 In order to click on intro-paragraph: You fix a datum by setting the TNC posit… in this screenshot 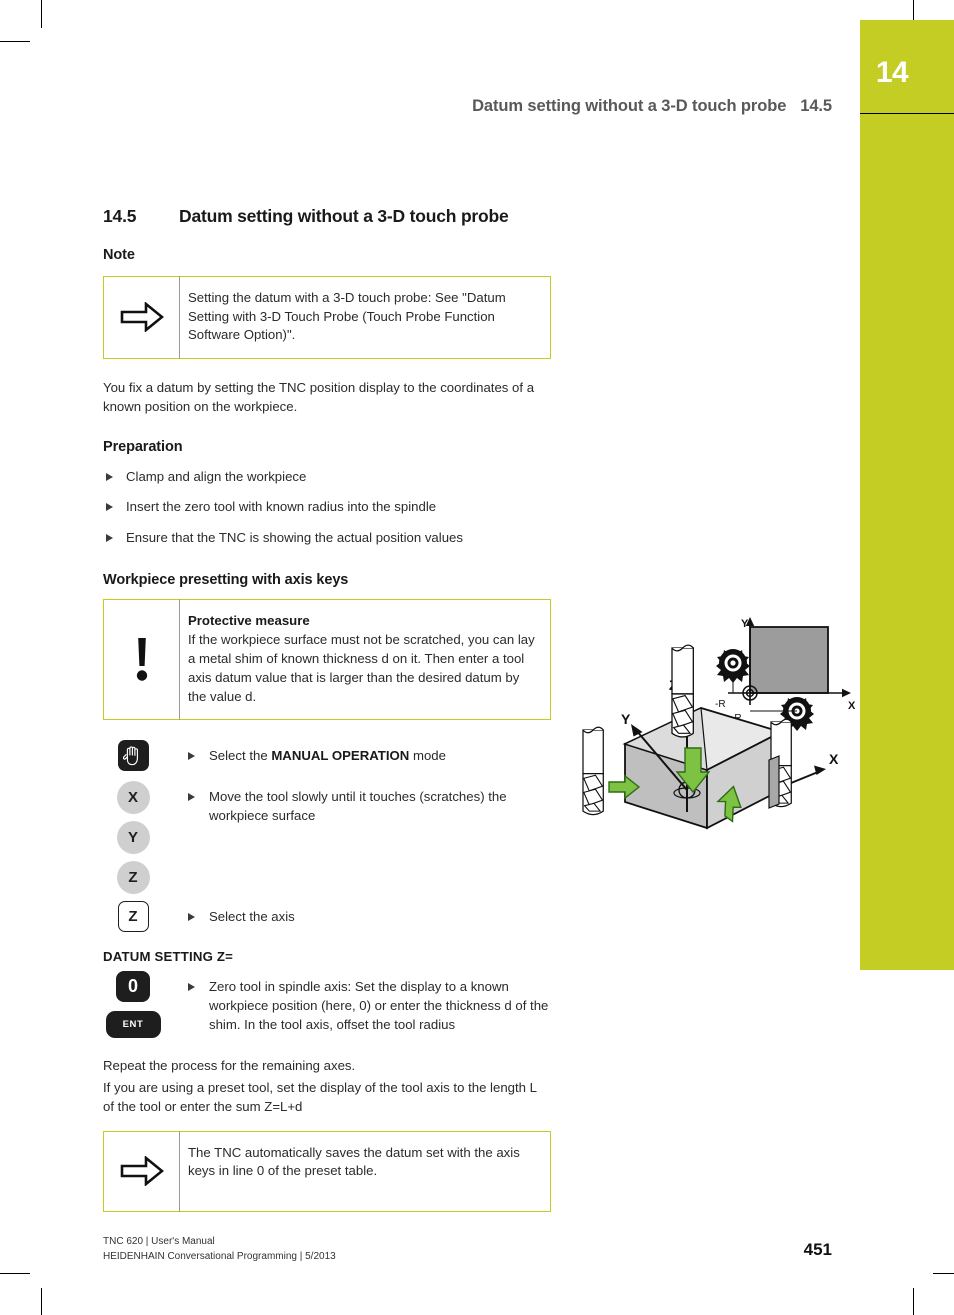, I will do `click(319, 397)`.